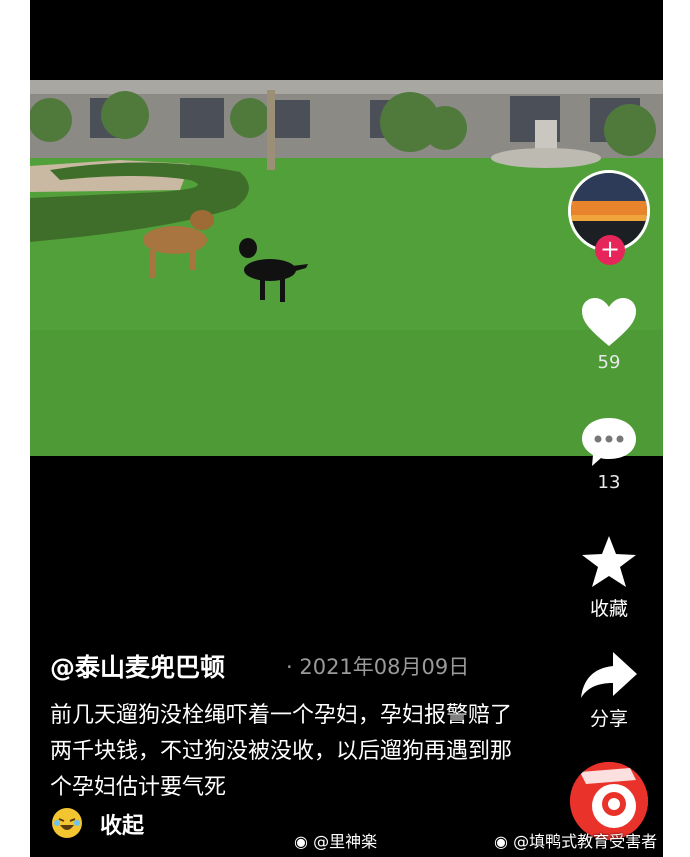 This screenshot has height=857, width=690. Describe the element at coordinates (609, 561) in the screenshot. I see `star-icon` at that location.